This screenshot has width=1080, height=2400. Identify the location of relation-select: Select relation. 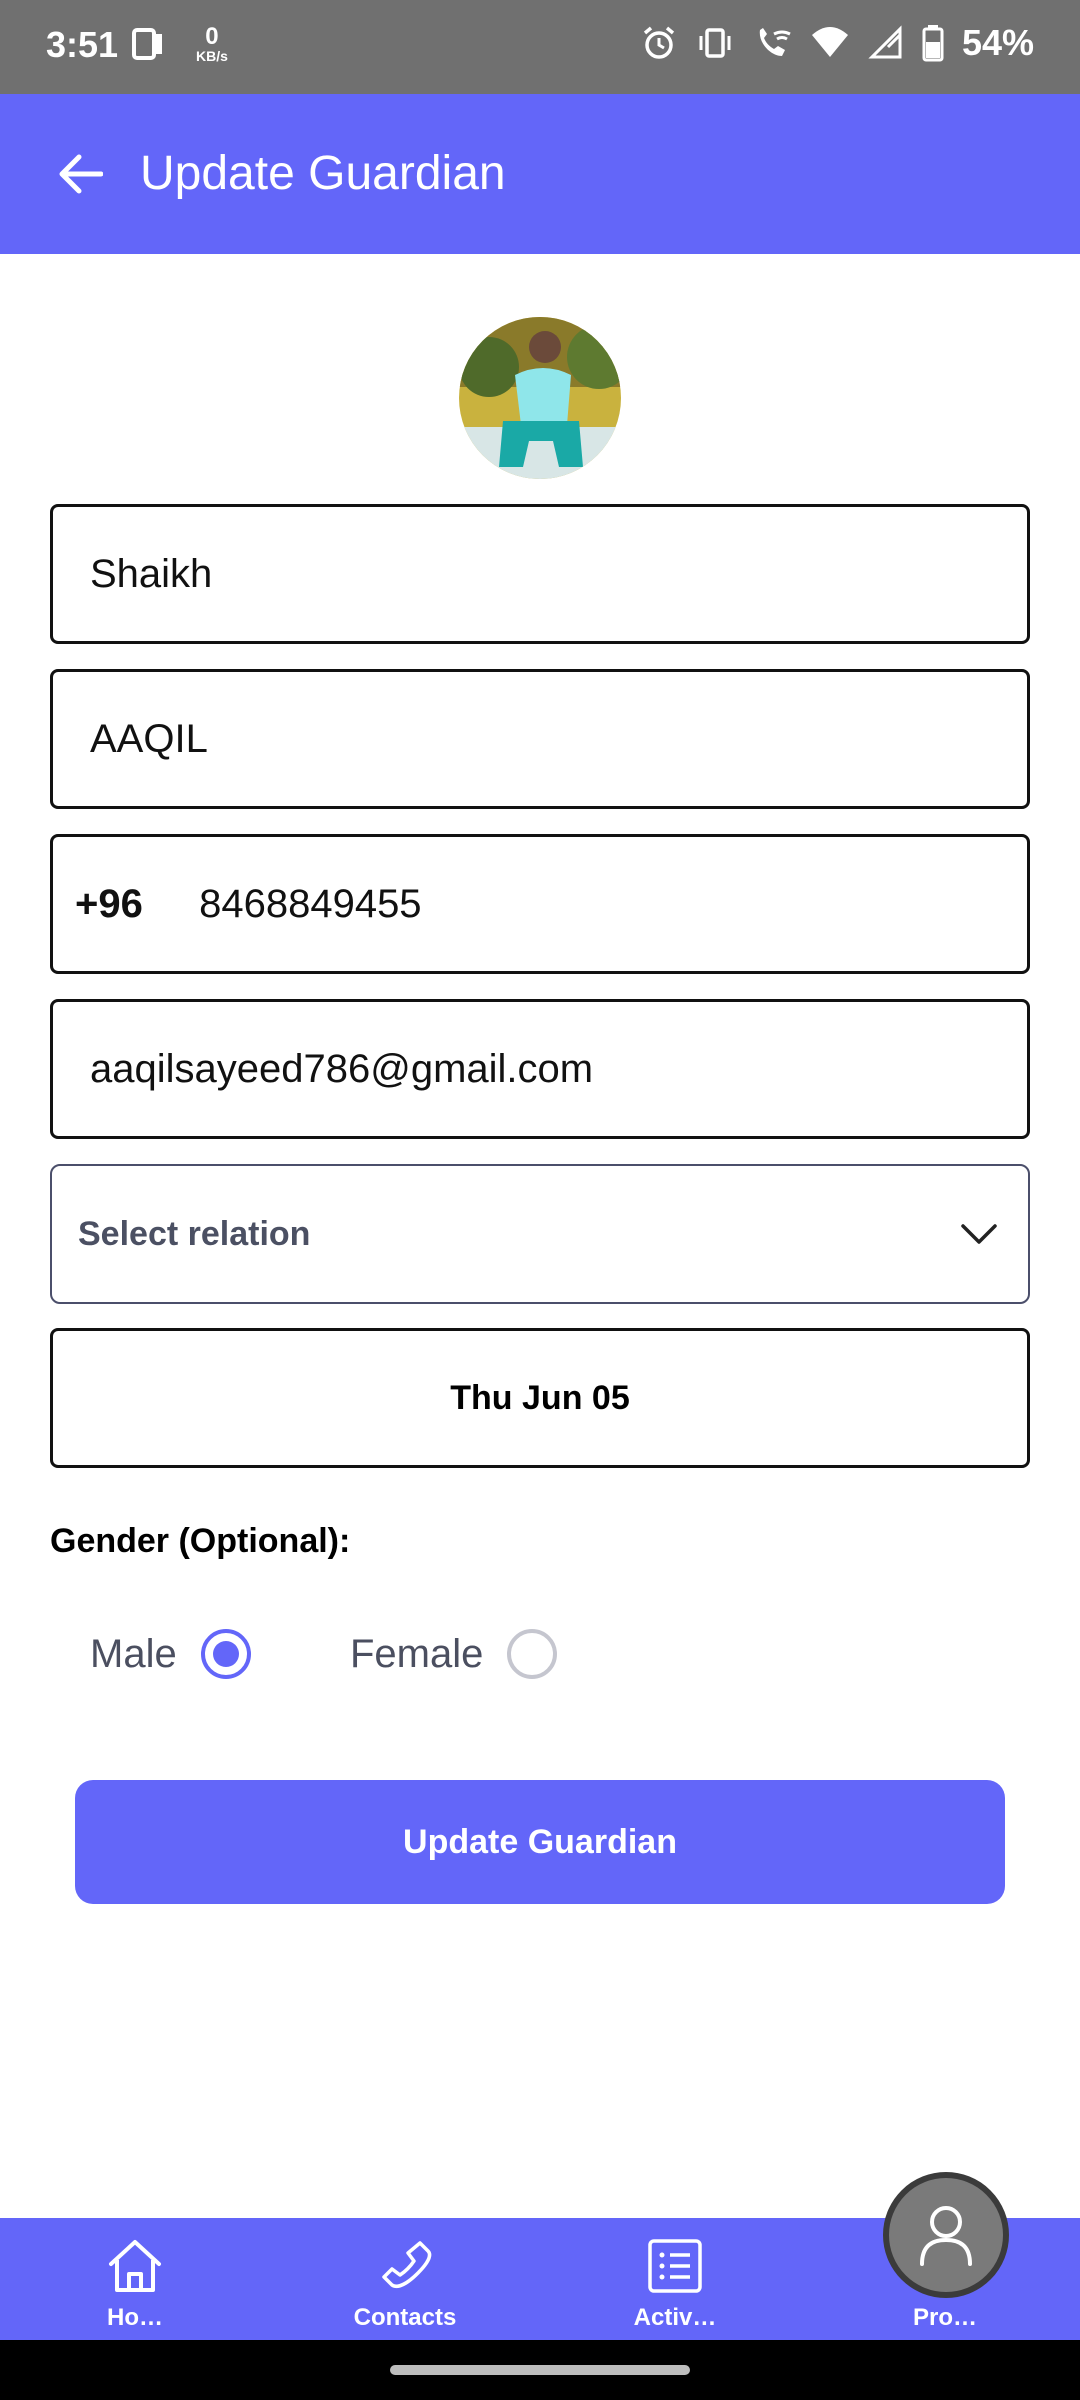
(540, 1234).